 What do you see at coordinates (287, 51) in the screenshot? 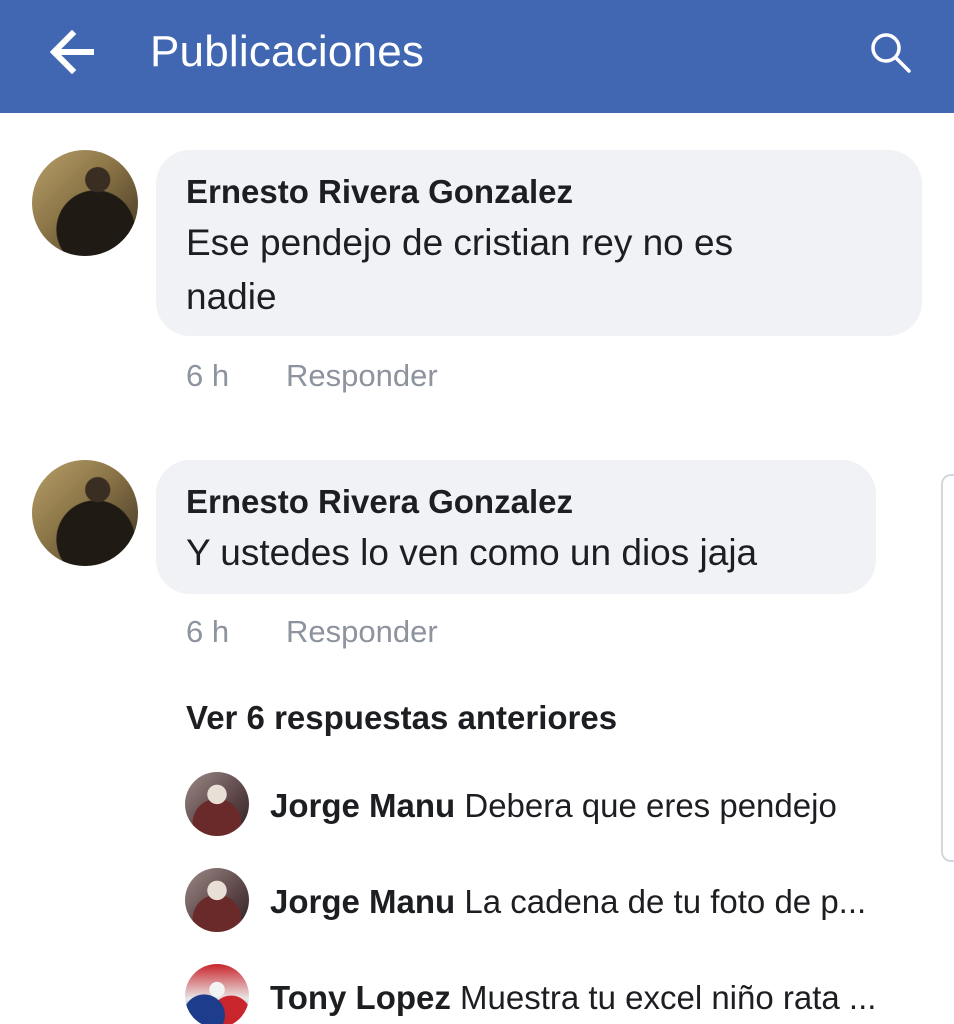
I see `page-title: Publicaciones` at bounding box center [287, 51].